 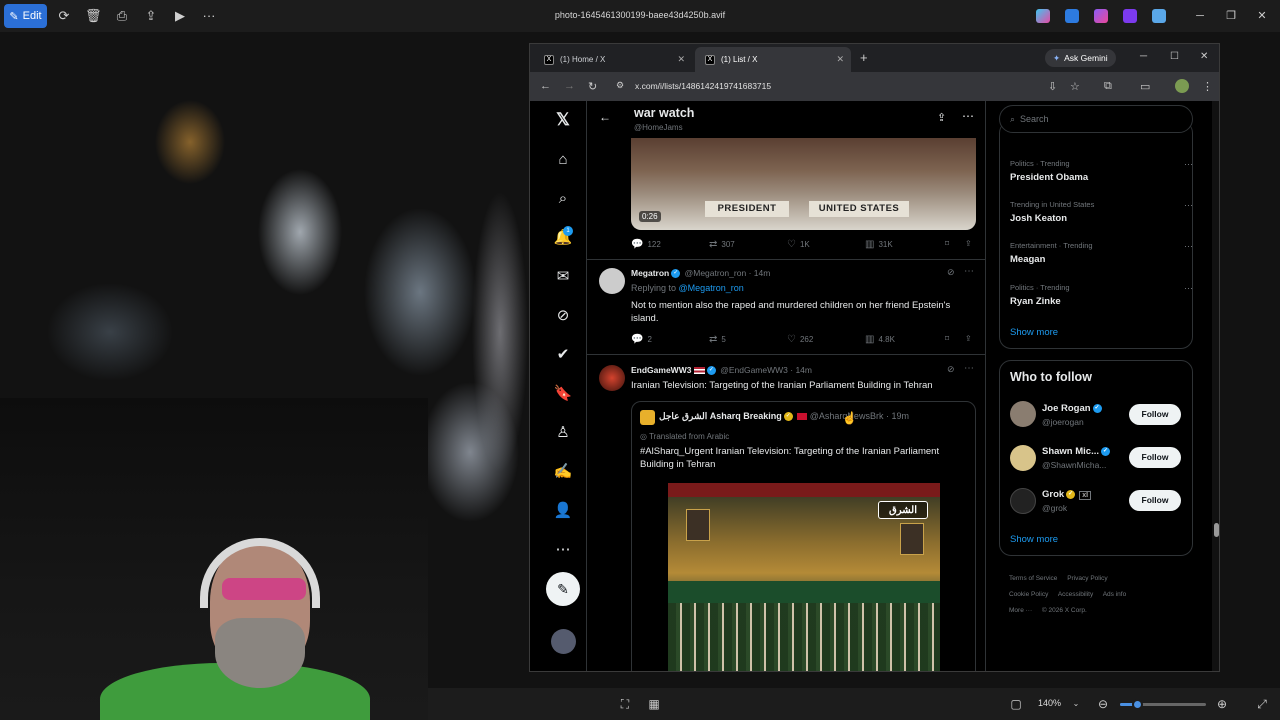 I want to click on zoom-thumb, so click(x=1138, y=704).